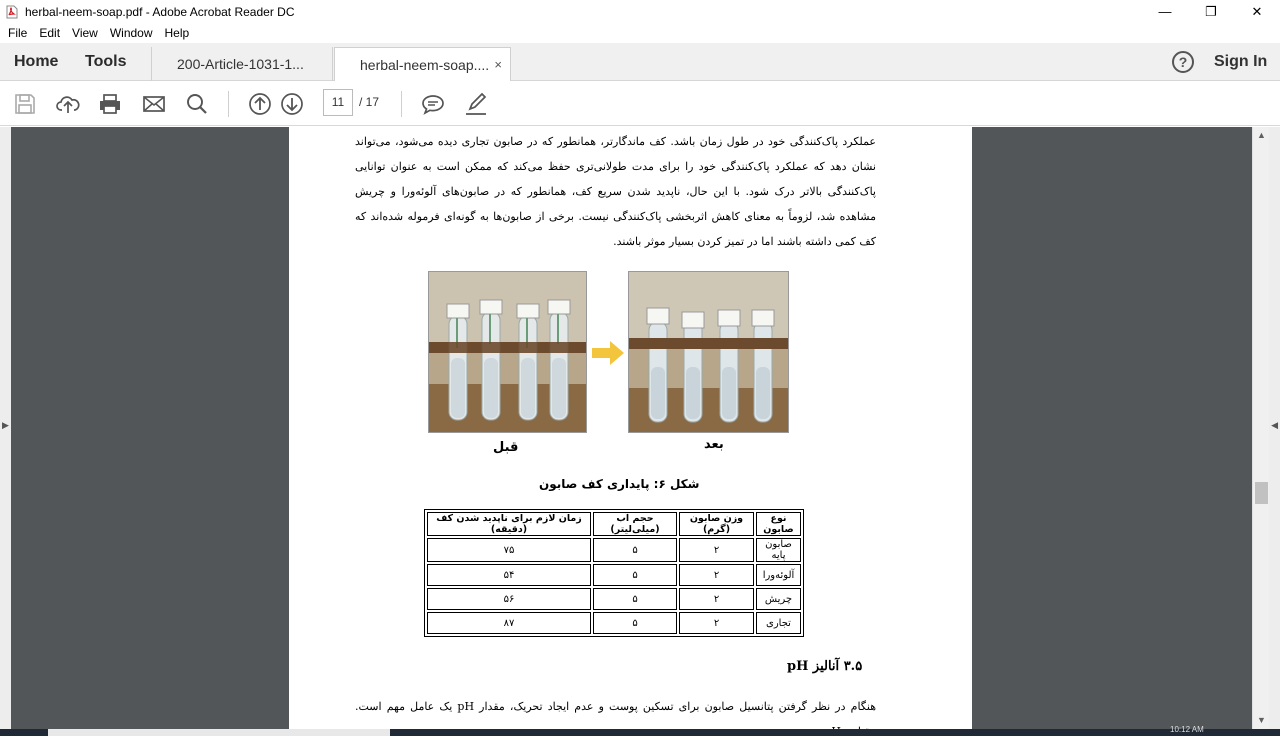  Describe the element at coordinates (708, 352) in the screenshot. I see `foam-photo-after` at that location.